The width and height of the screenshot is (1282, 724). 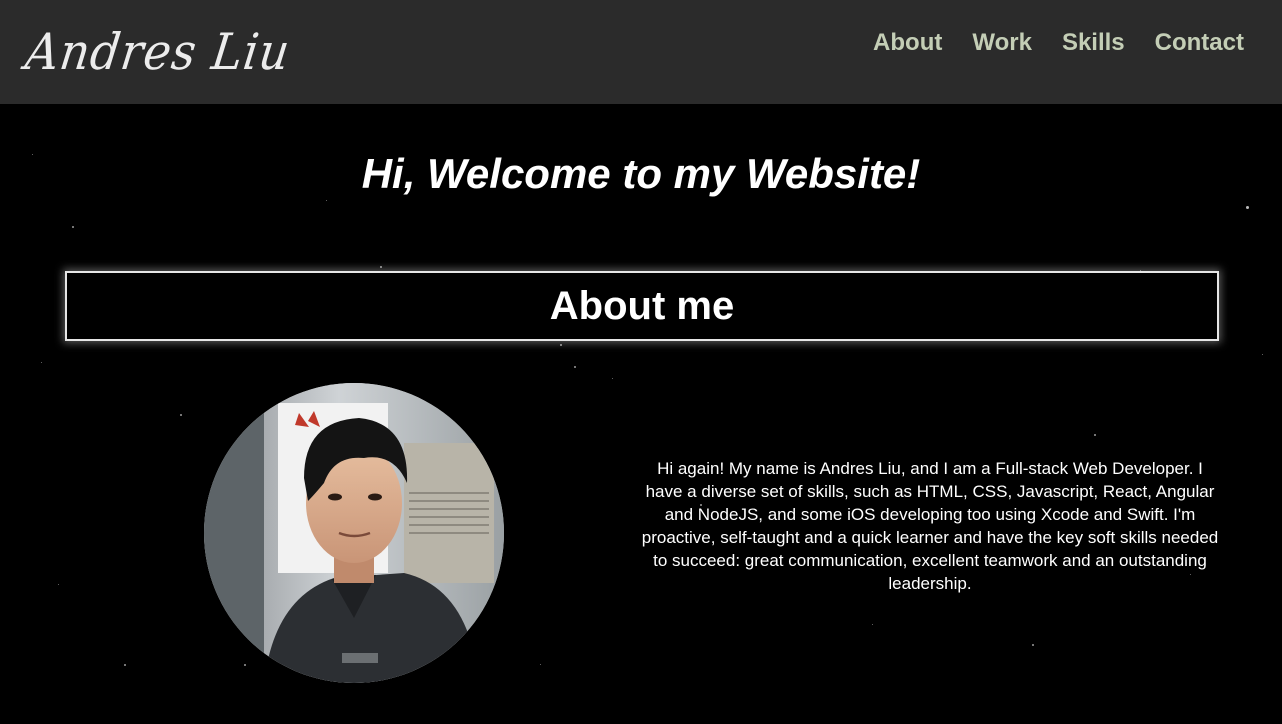 What do you see at coordinates (1199, 43) in the screenshot?
I see `nav-link-contact: Contact` at bounding box center [1199, 43].